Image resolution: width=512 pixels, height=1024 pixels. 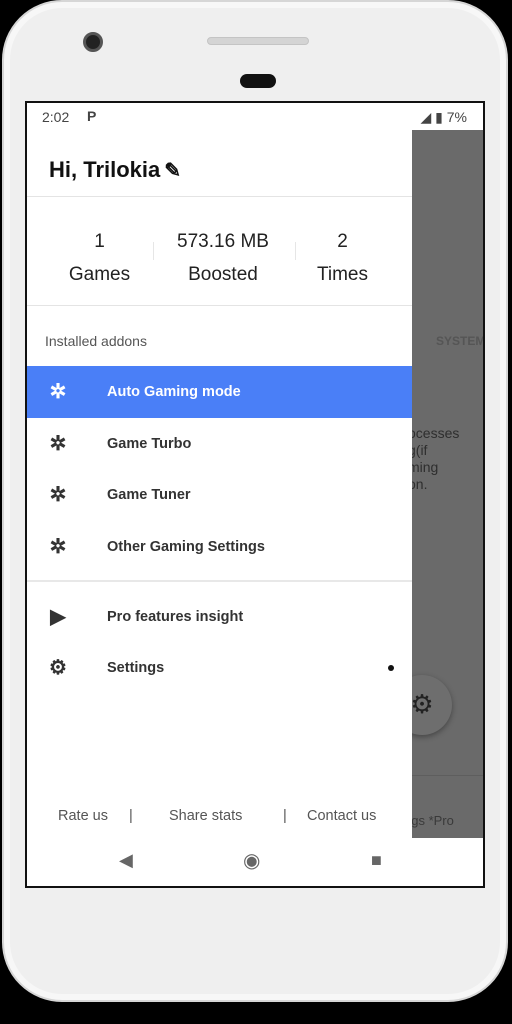 I want to click on menu-item-settings: ⚙ Settings, so click(x=219, y=668).